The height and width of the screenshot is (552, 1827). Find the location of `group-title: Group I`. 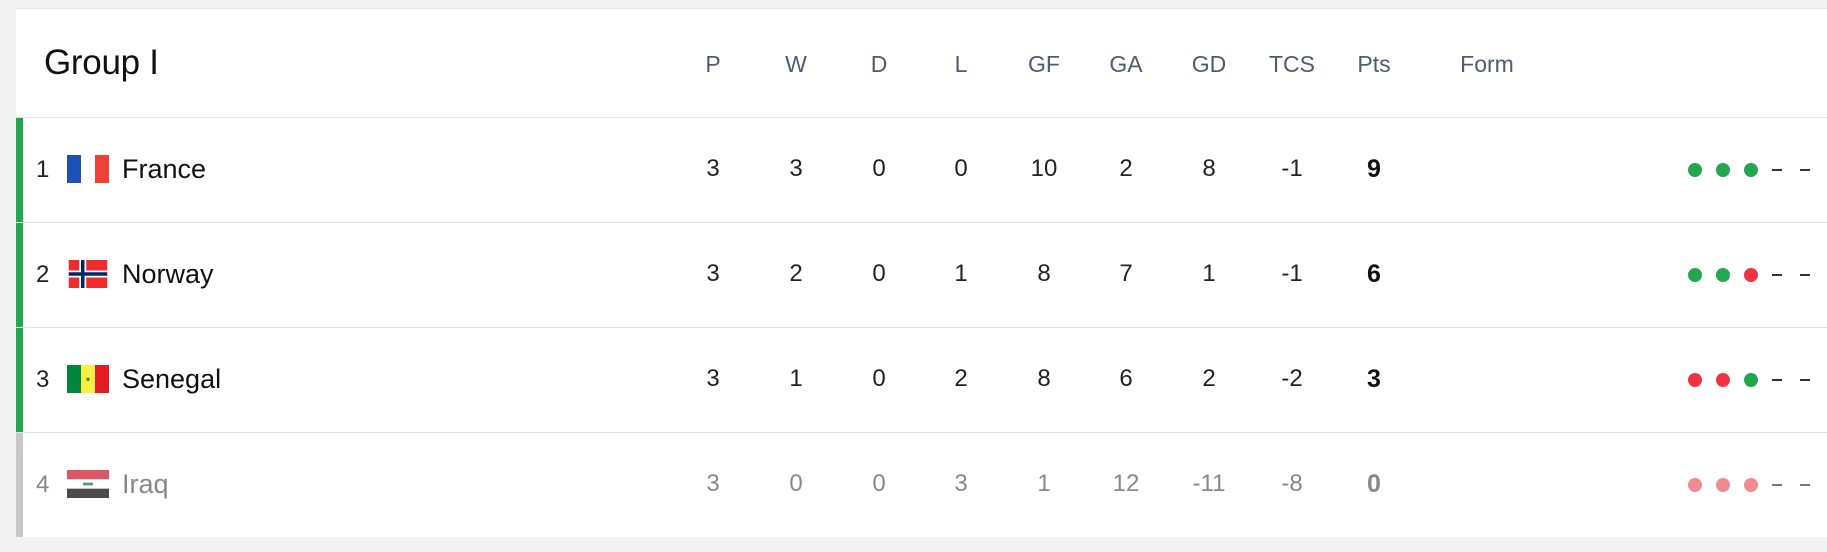

group-title: Group I is located at coordinates (101, 62).